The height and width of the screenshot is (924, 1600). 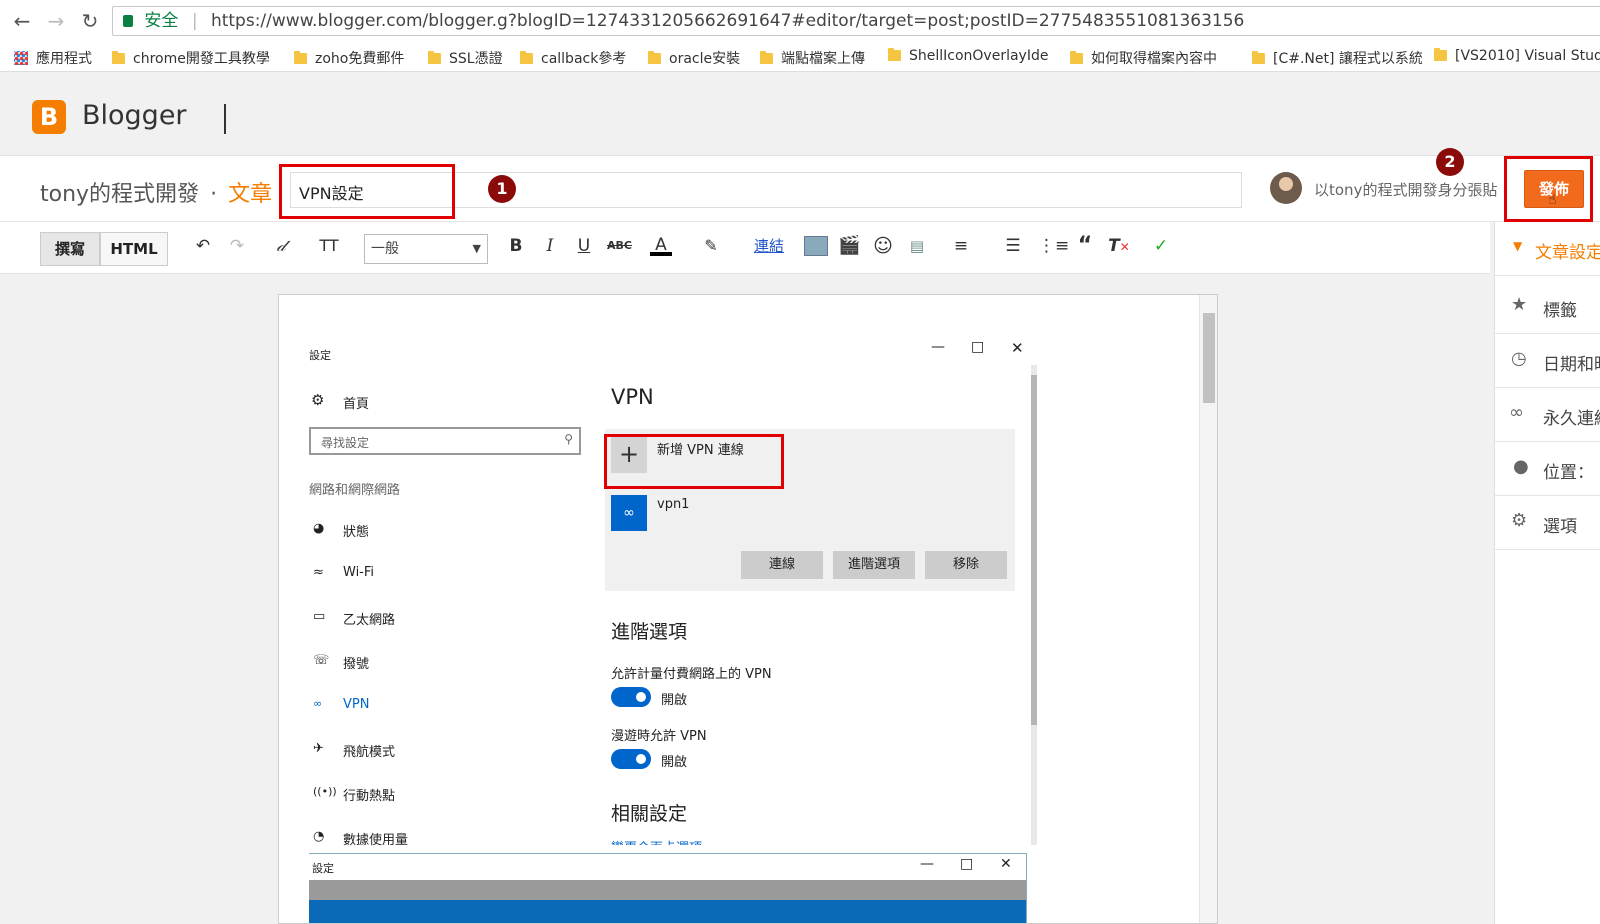 What do you see at coordinates (883, 246) in the screenshot?
I see `emoji-icon: ☺` at bounding box center [883, 246].